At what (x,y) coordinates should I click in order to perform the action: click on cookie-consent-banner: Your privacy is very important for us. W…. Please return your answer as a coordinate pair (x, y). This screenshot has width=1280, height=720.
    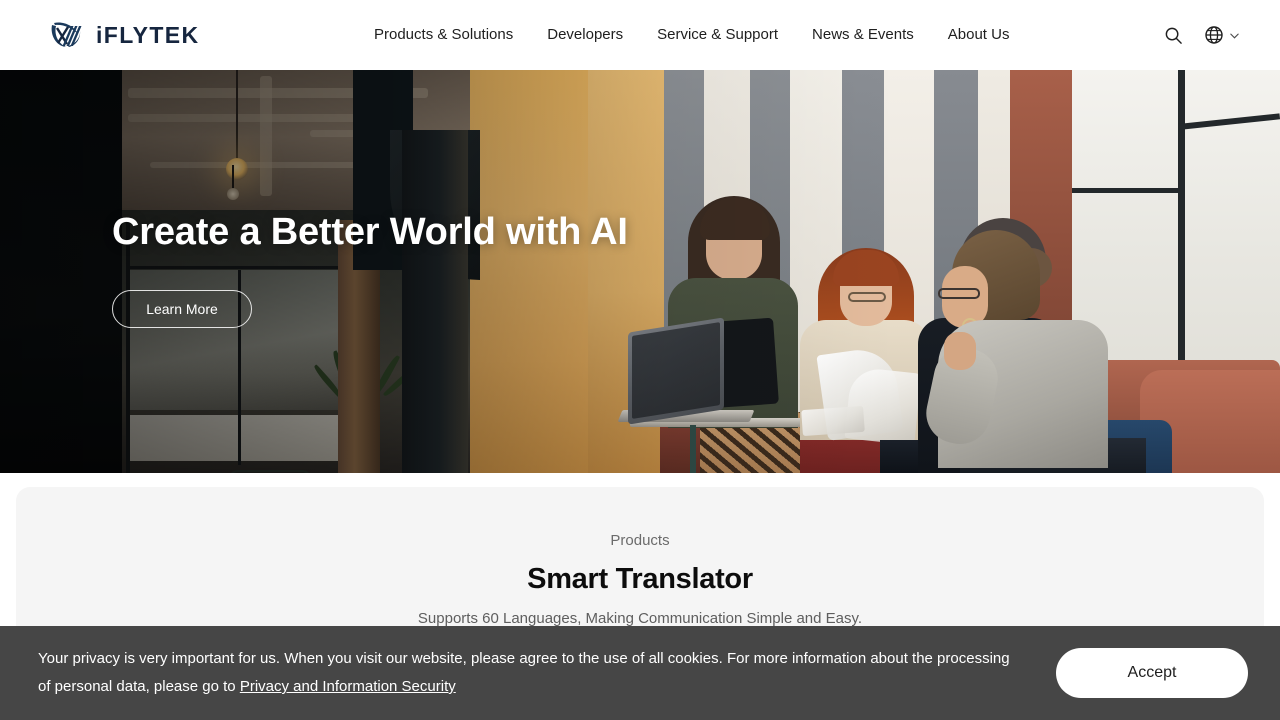
    Looking at the image, I should click on (640, 673).